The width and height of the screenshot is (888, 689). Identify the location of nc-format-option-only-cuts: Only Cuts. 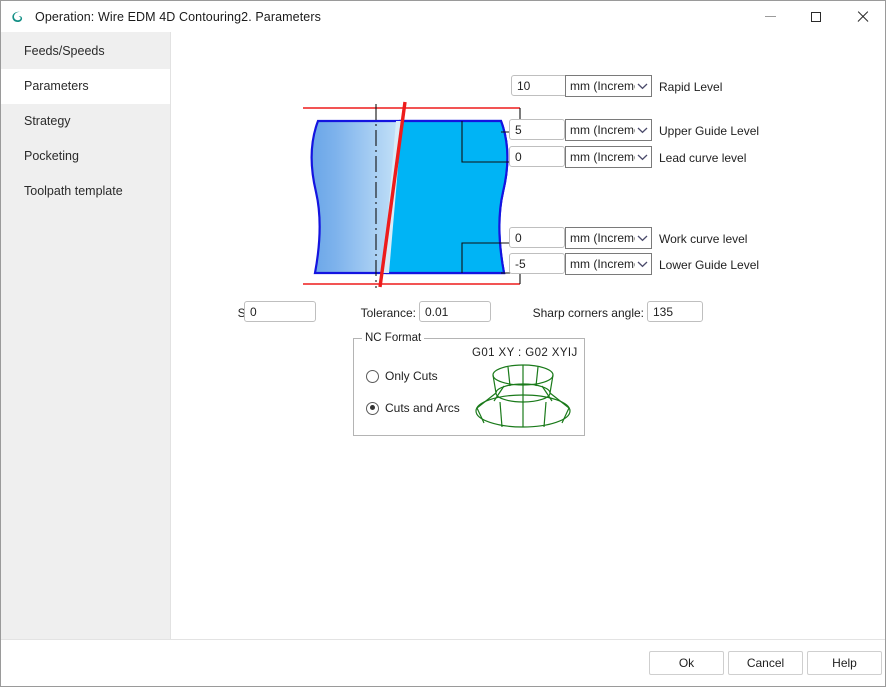
(402, 376).